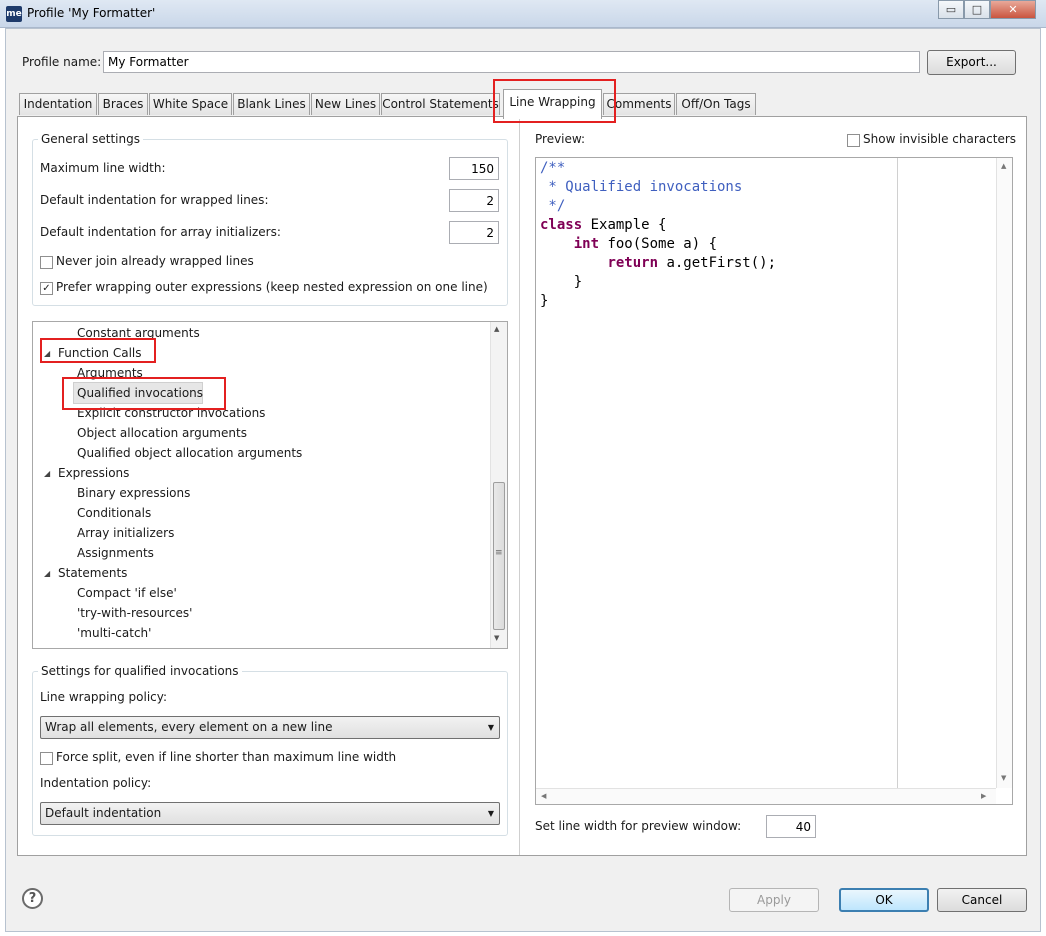 The width and height of the screenshot is (1046, 936). What do you see at coordinates (774, 900) in the screenshot?
I see `apply-button: Apply` at bounding box center [774, 900].